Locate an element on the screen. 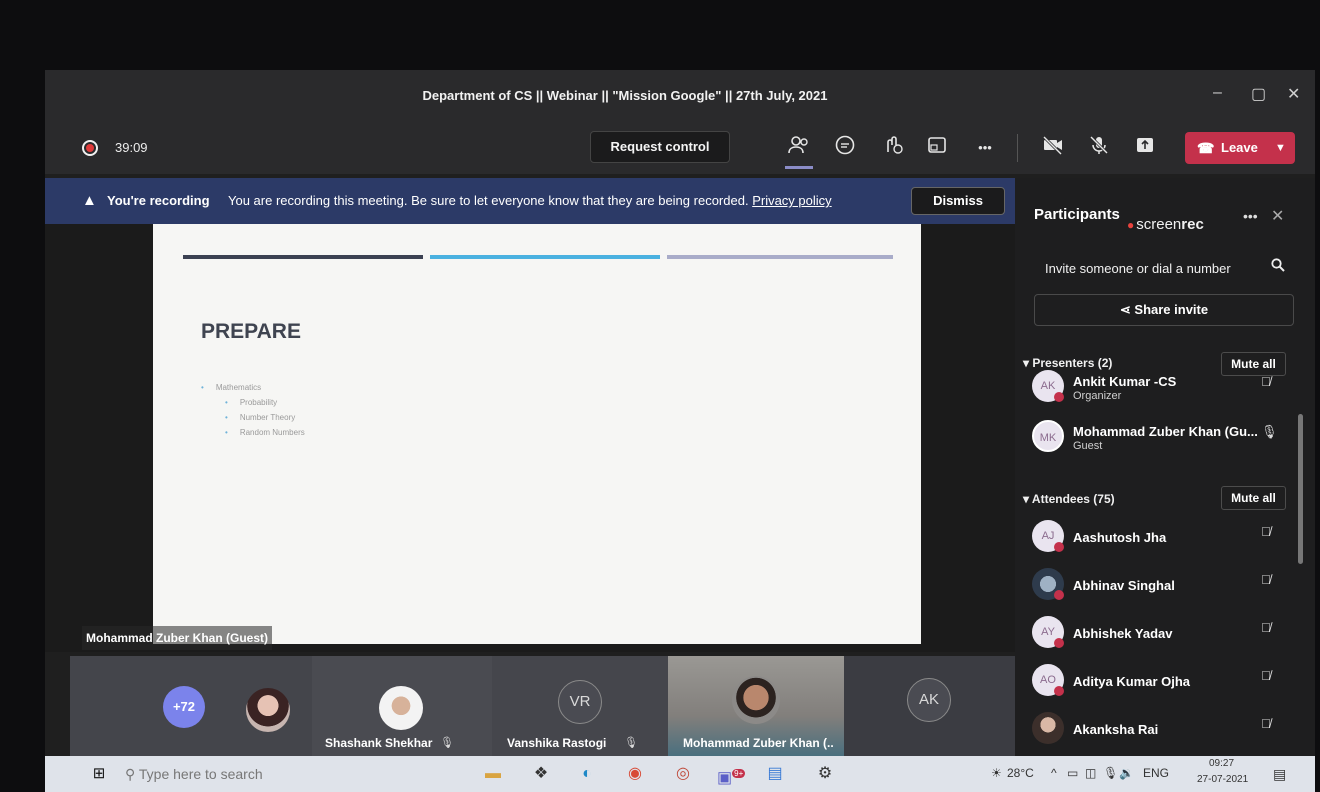 The width and height of the screenshot is (1320, 792). video-tile: AK is located at coordinates (929, 706).